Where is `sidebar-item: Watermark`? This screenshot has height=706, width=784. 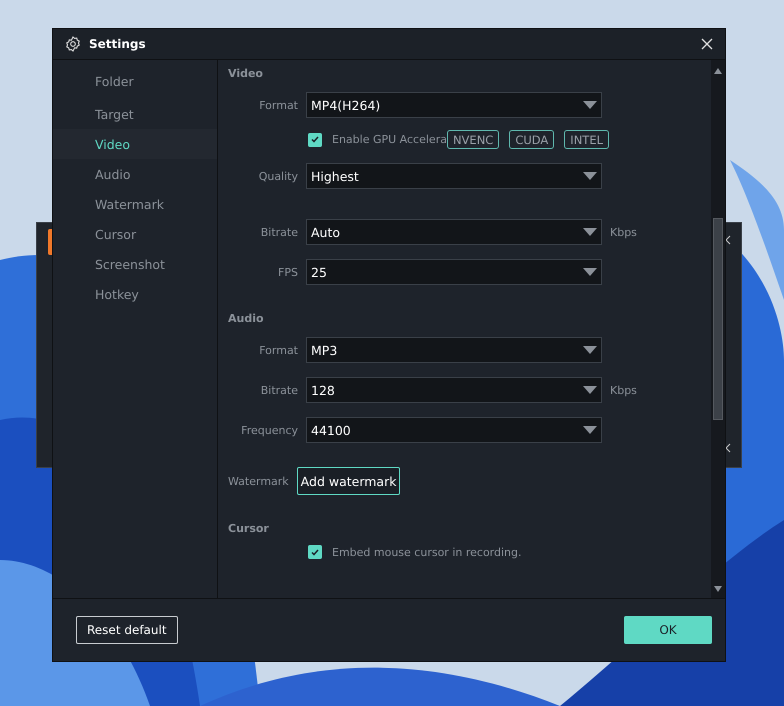
sidebar-item: Watermark is located at coordinates (135, 204).